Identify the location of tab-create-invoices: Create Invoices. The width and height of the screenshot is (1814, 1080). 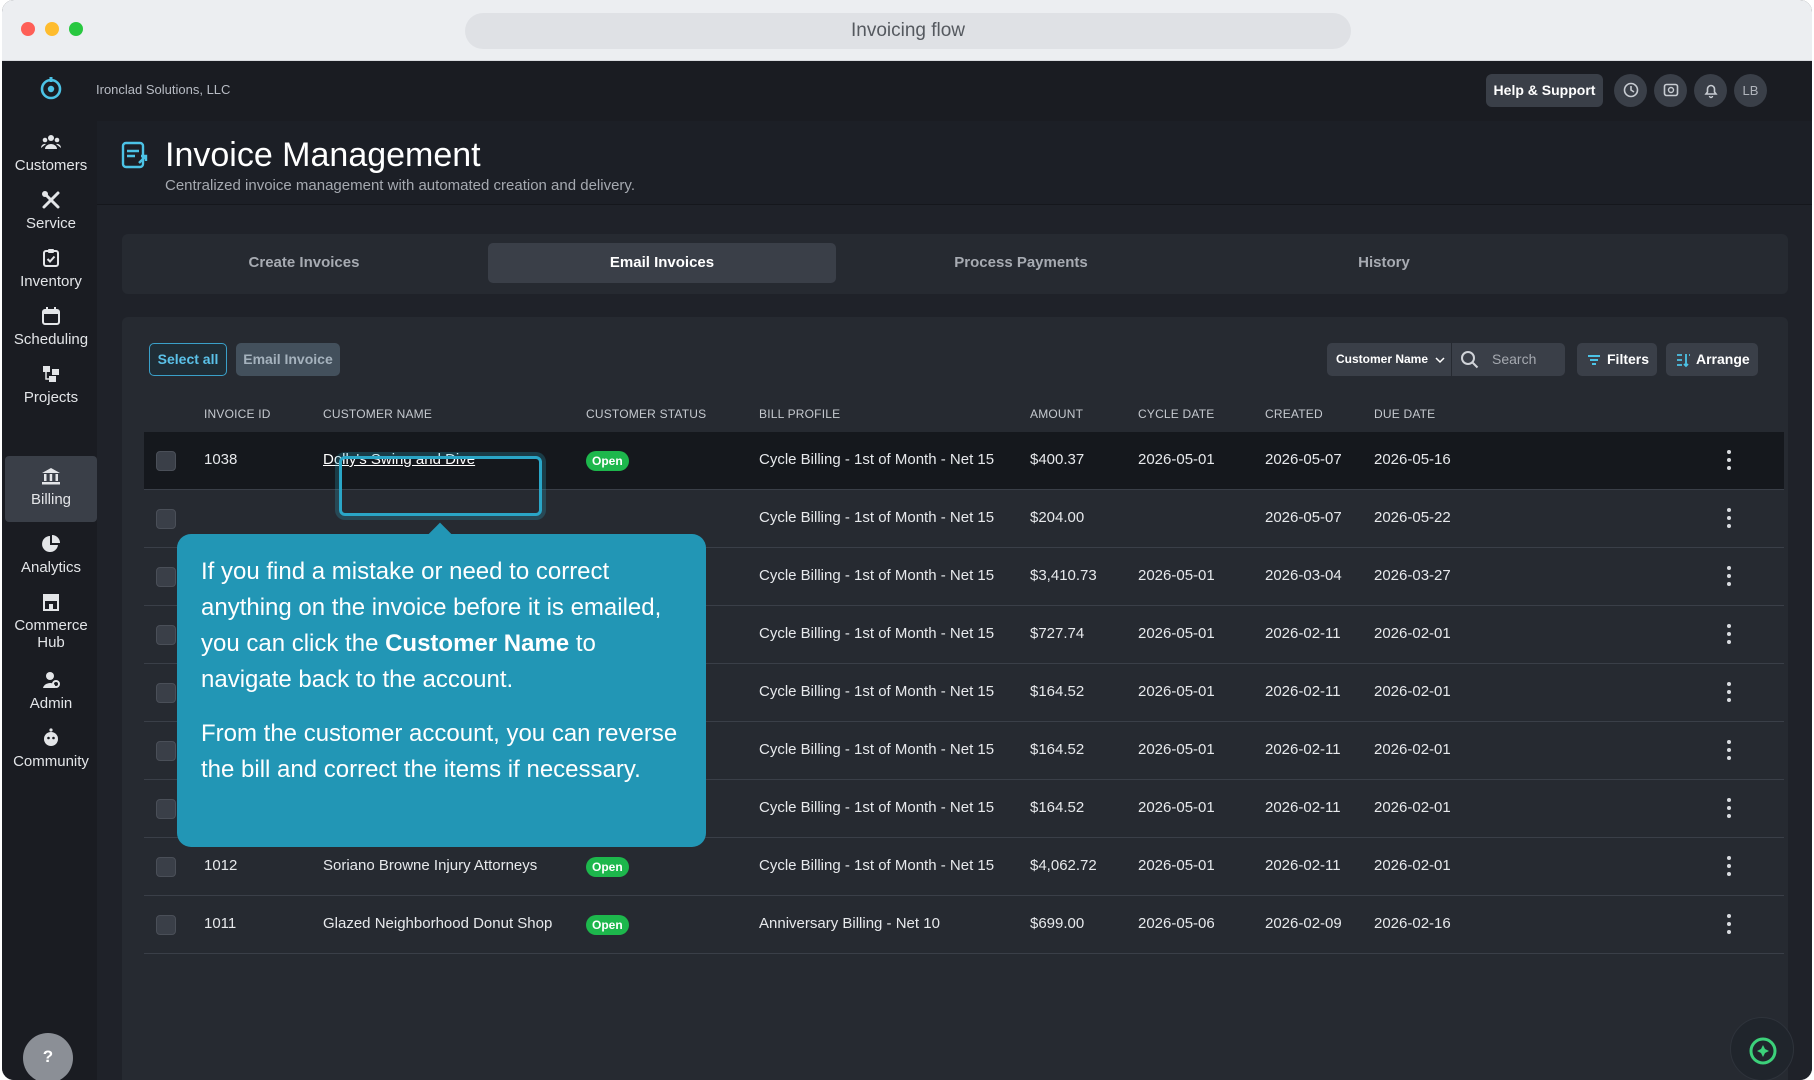
(304, 263).